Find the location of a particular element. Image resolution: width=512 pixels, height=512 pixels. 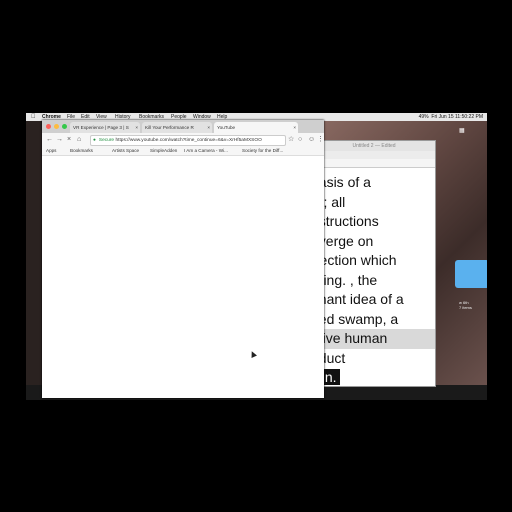

bookmark-artists-space: Artists Space is located at coordinates (125, 150).